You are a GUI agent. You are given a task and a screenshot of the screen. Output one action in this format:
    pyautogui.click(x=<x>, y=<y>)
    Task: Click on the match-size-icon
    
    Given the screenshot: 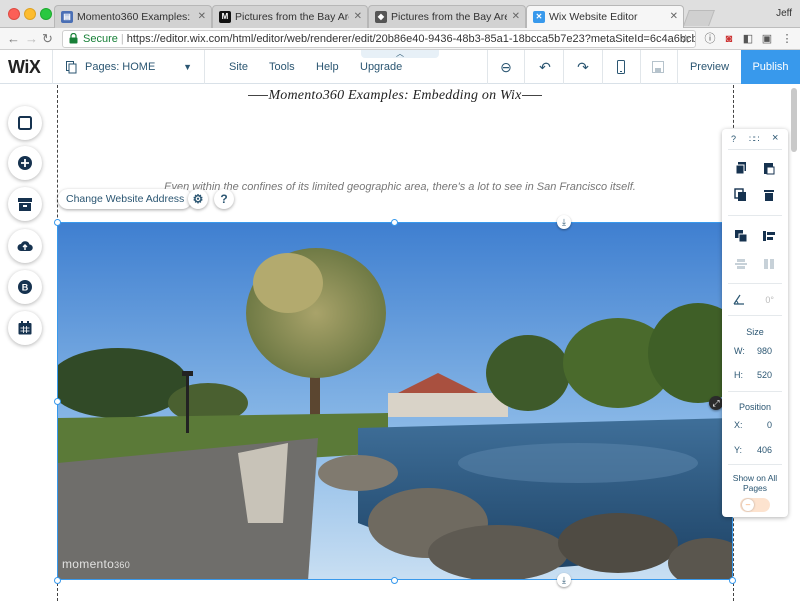 What is the action you would take?
    pyautogui.click(x=769, y=264)
    